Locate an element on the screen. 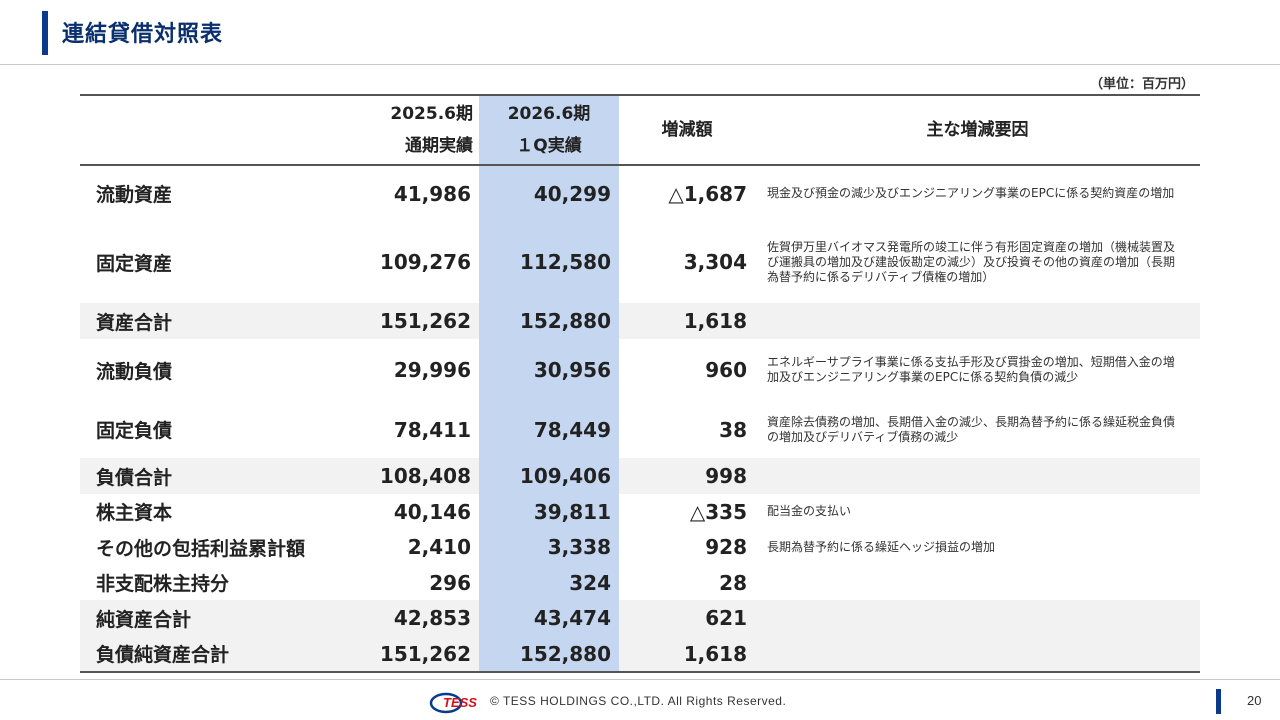 This screenshot has height=720, width=1280. value-2026: 3,338 is located at coordinates (549, 547).